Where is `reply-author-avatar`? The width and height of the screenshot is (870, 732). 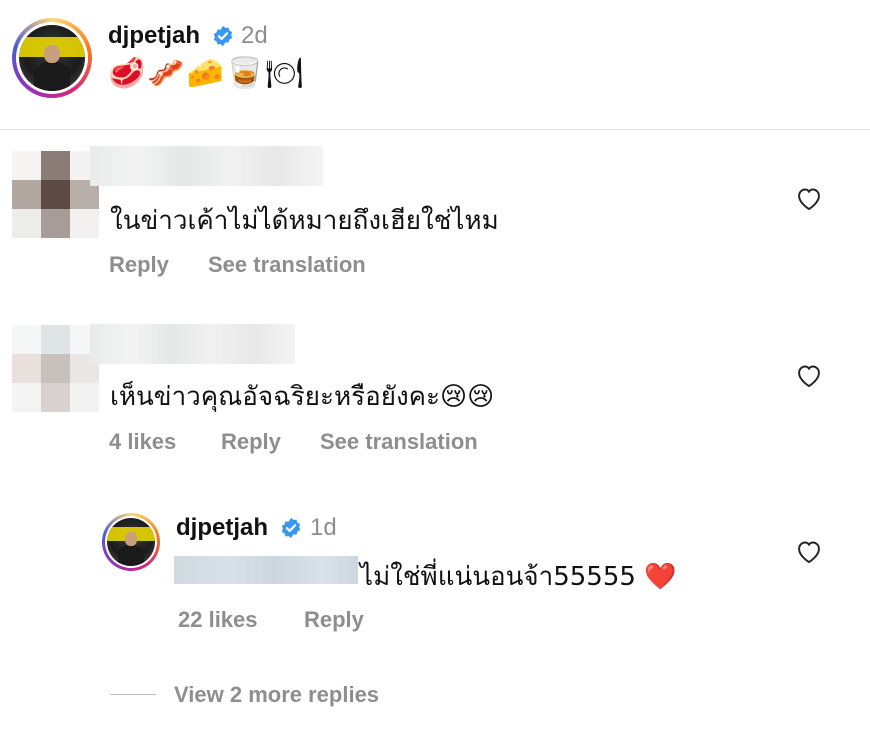
reply-author-avatar is located at coordinates (131, 542).